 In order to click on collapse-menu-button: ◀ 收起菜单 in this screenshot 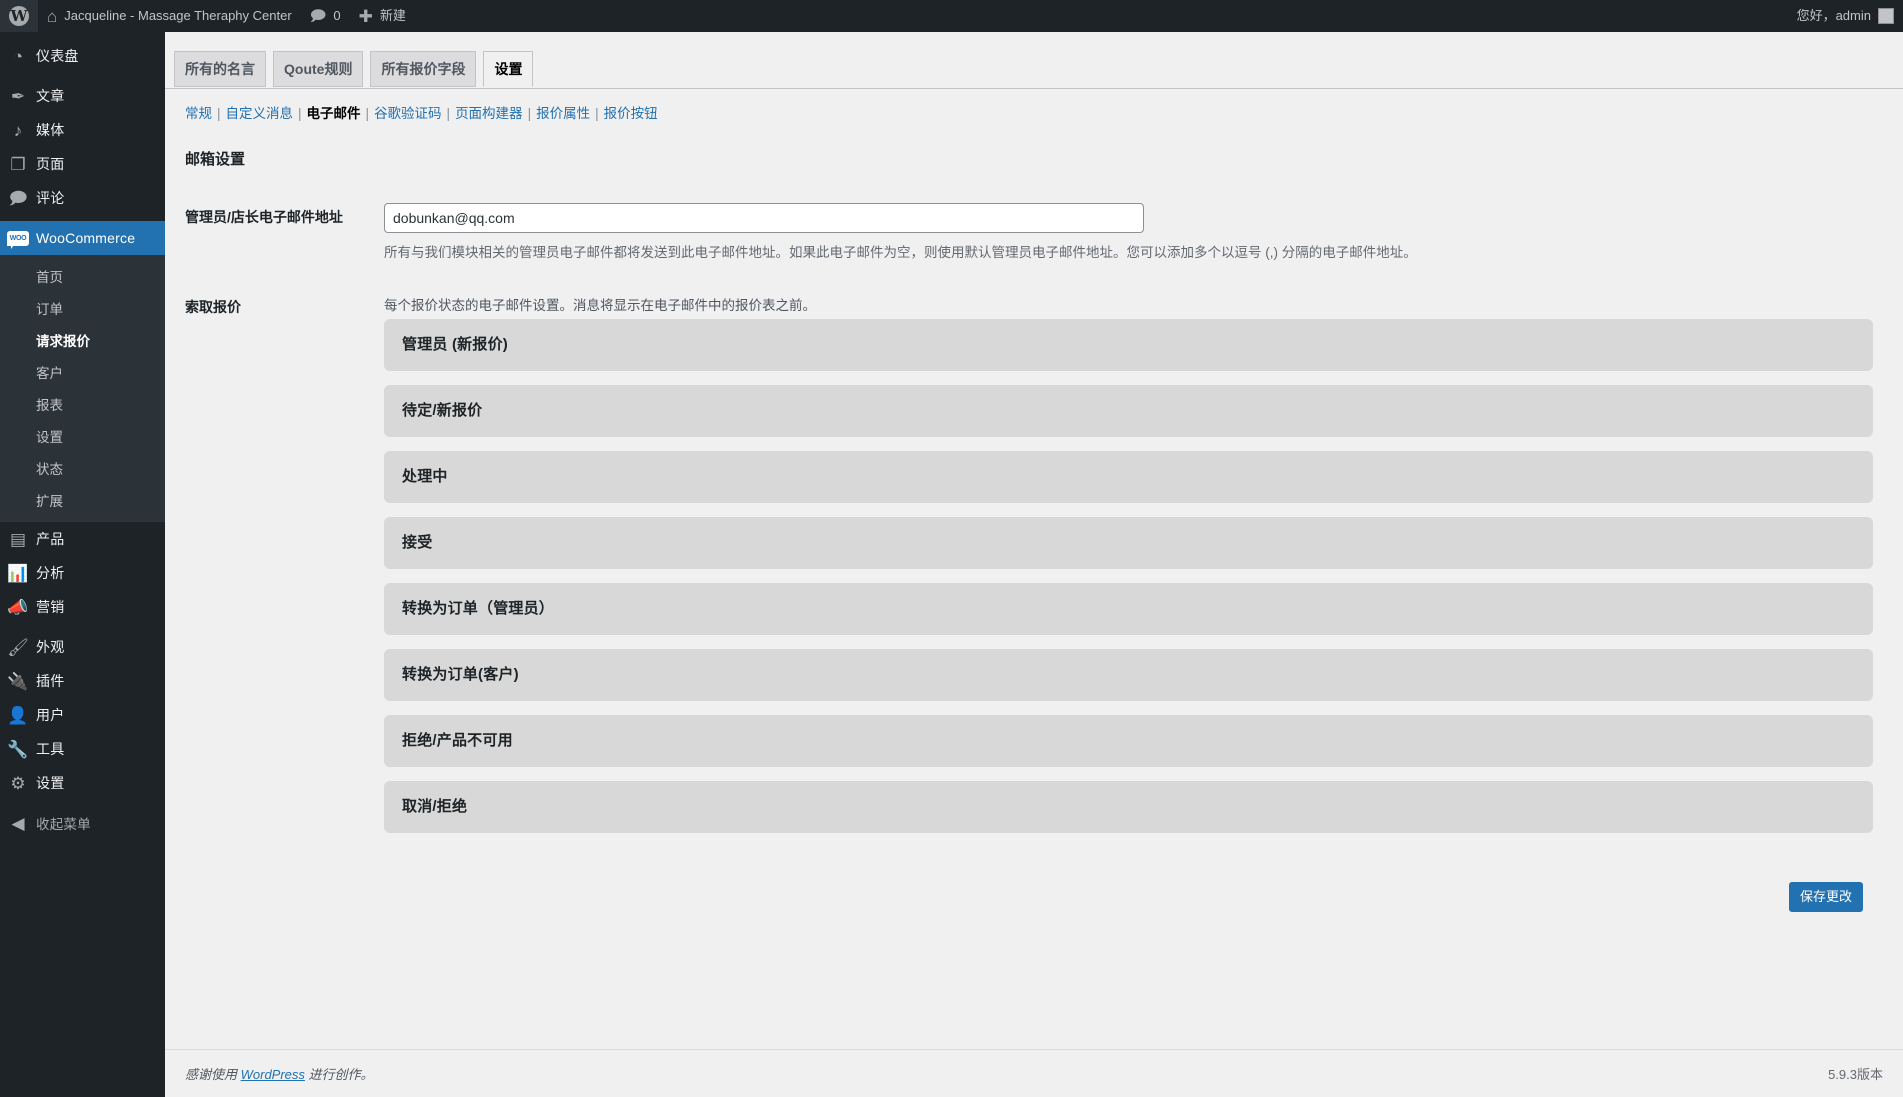, I will do `click(82, 823)`.